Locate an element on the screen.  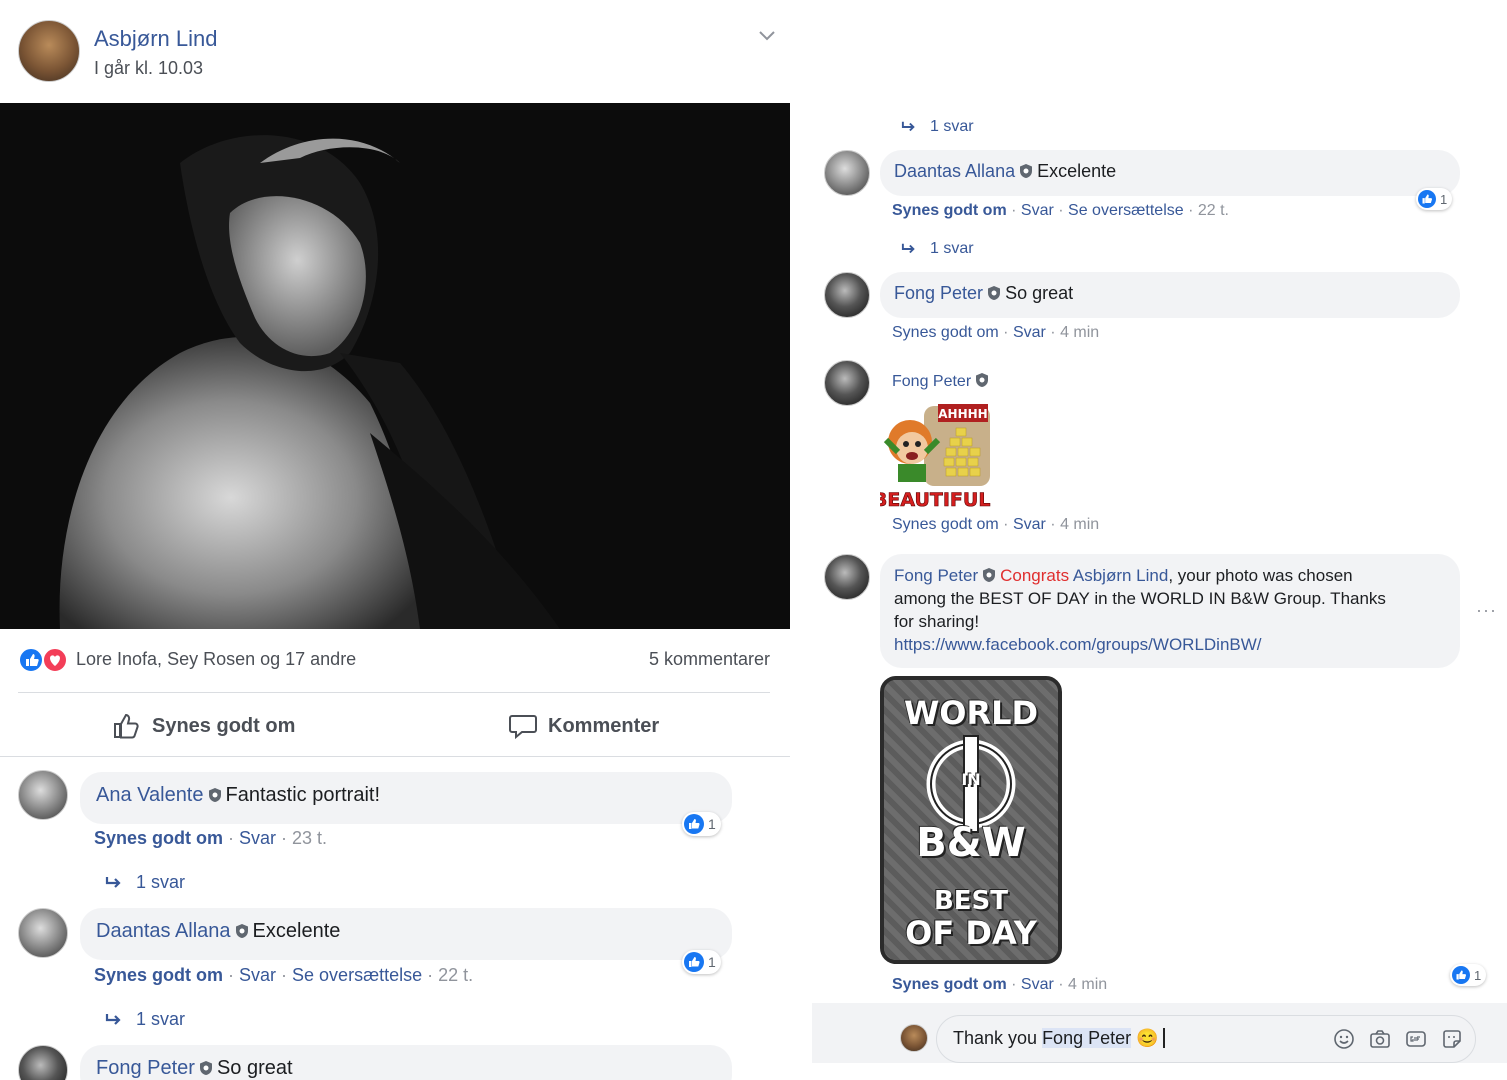
comment-header: Fong Peter is located at coordinates (942, 381).